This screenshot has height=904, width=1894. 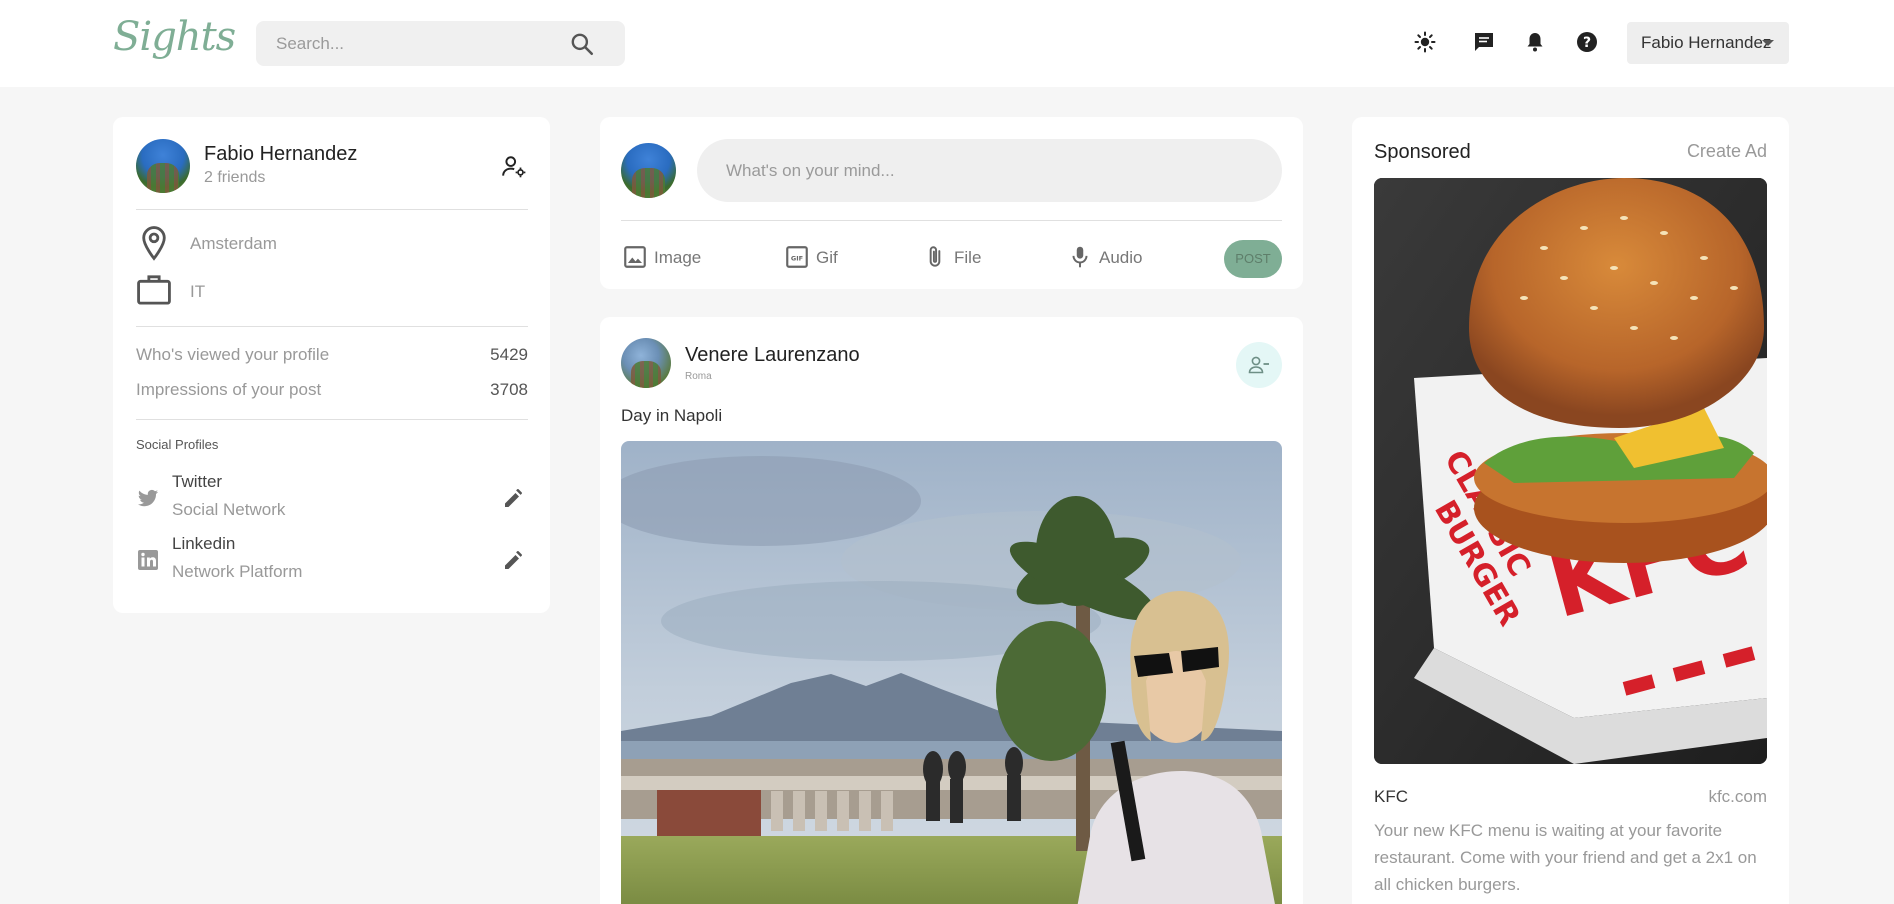 I want to click on stat-impressions-value: 3708, so click(x=509, y=389).